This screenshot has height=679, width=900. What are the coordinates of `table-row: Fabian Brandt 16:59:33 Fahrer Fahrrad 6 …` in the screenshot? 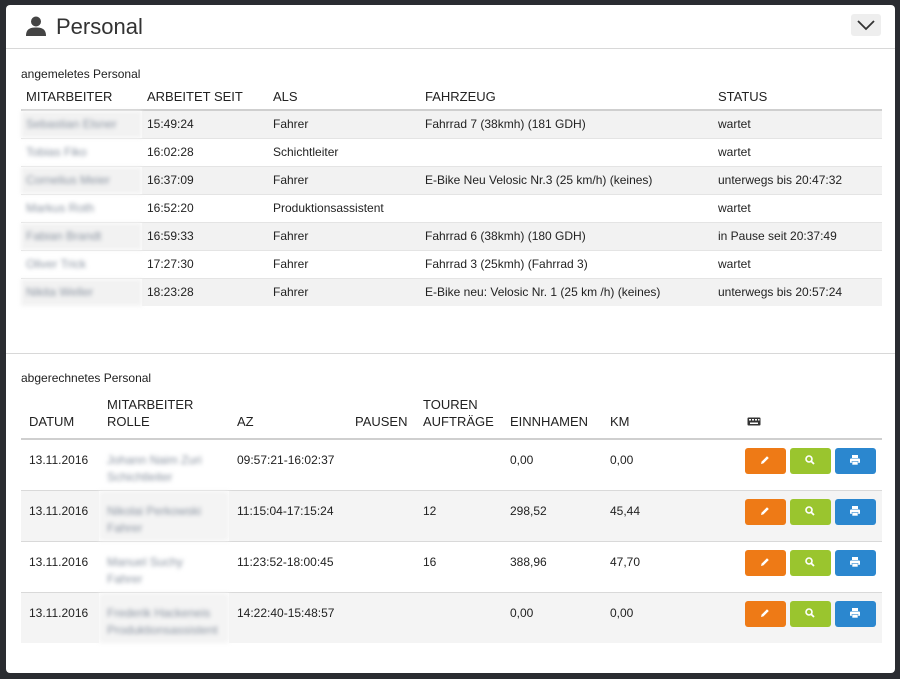 It's located at (451, 236).